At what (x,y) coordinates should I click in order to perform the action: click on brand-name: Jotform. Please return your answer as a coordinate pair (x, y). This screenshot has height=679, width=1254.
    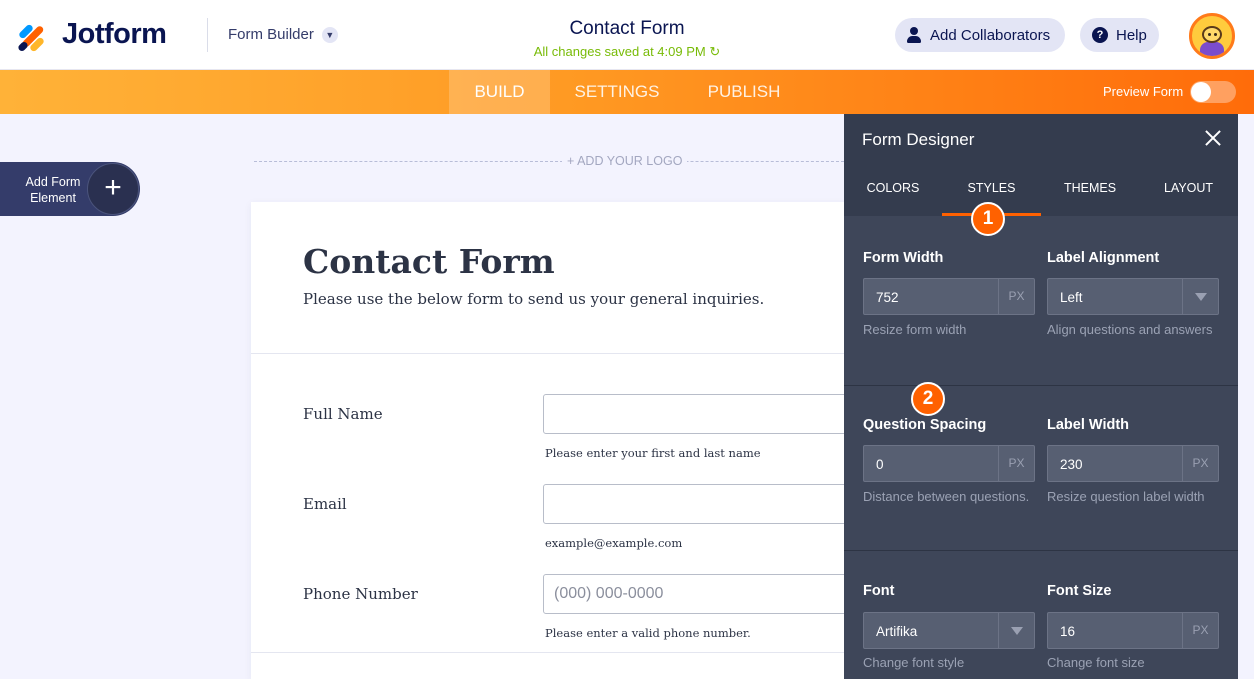
    Looking at the image, I should click on (114, 34).